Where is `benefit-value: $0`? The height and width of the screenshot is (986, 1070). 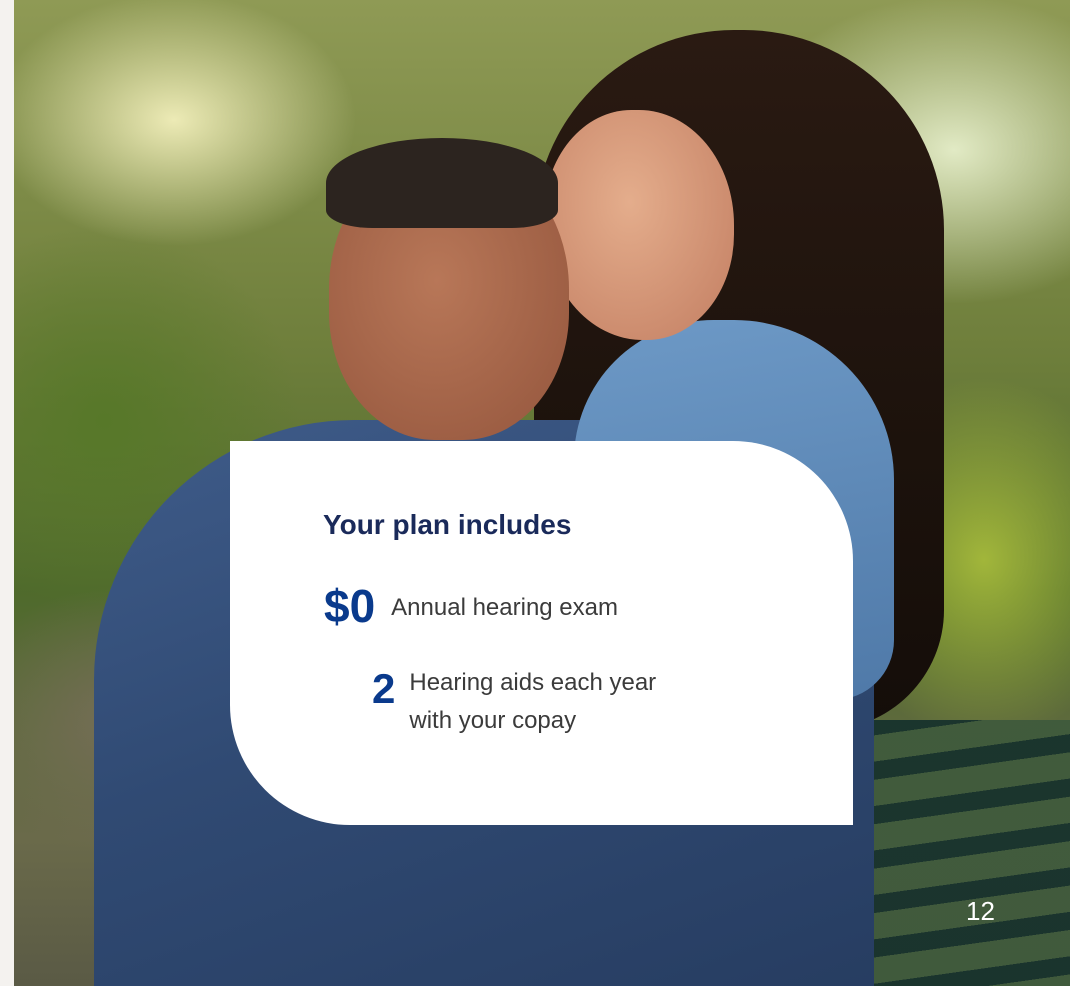
benefit-value: $0 is located at coordinates (350, 606).